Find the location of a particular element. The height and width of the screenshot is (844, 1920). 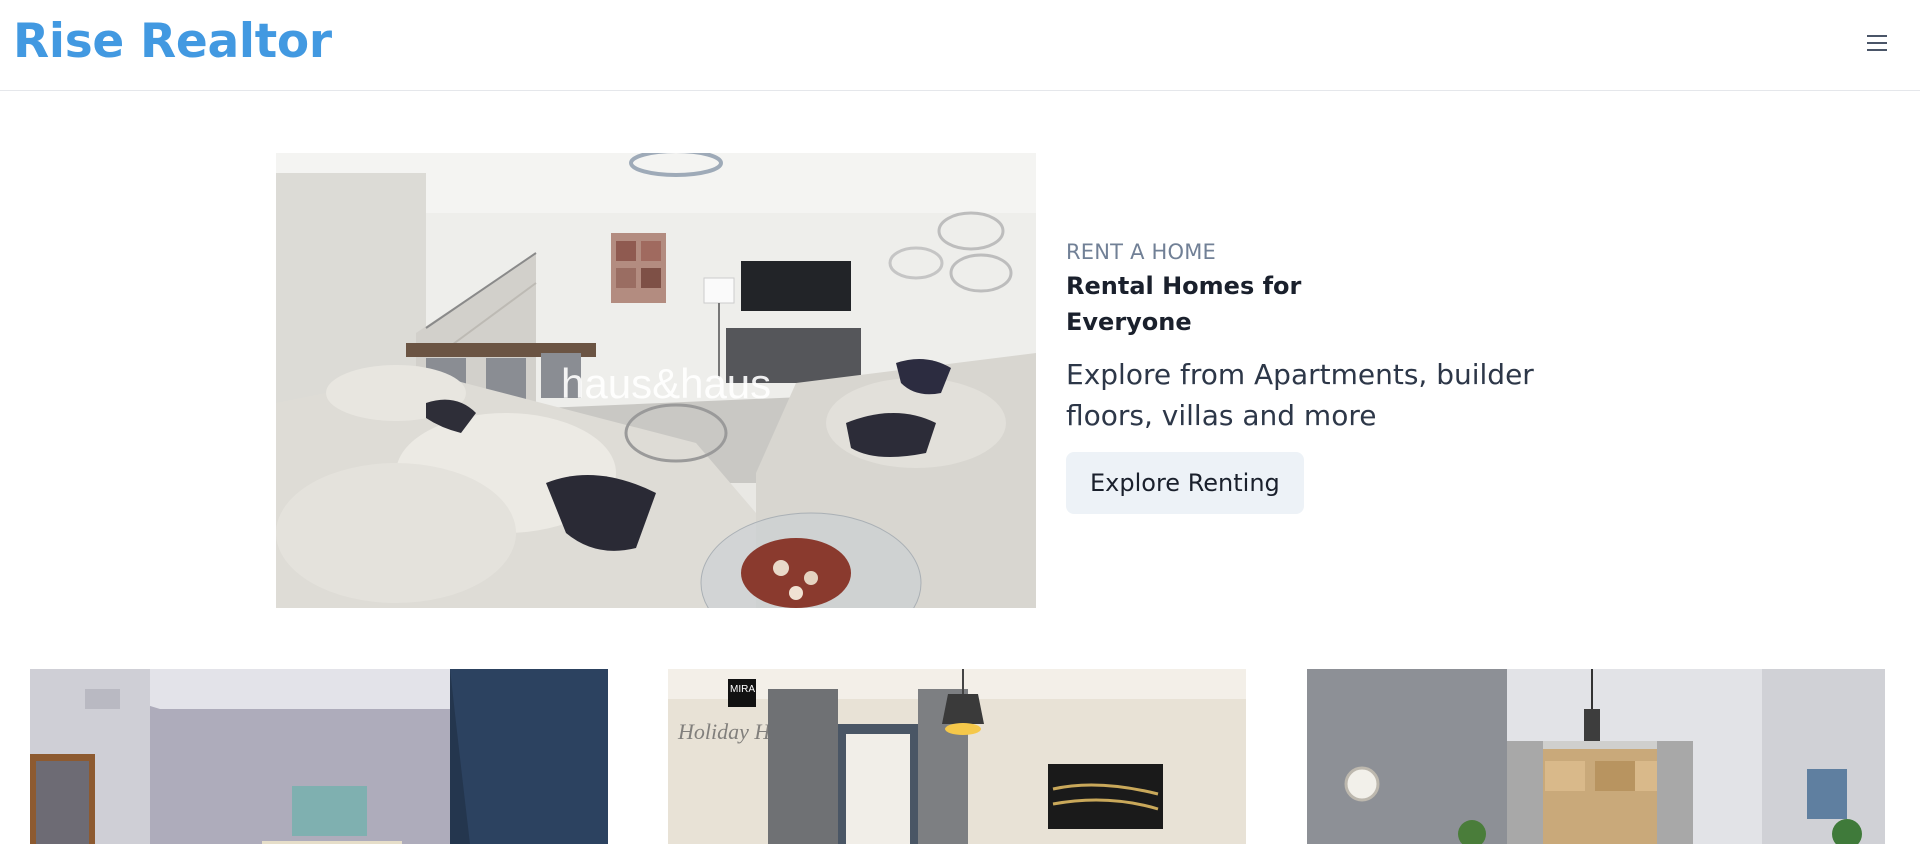

listing-card-2: MIRA Holiday Homes is located at coordinates (957, 756).